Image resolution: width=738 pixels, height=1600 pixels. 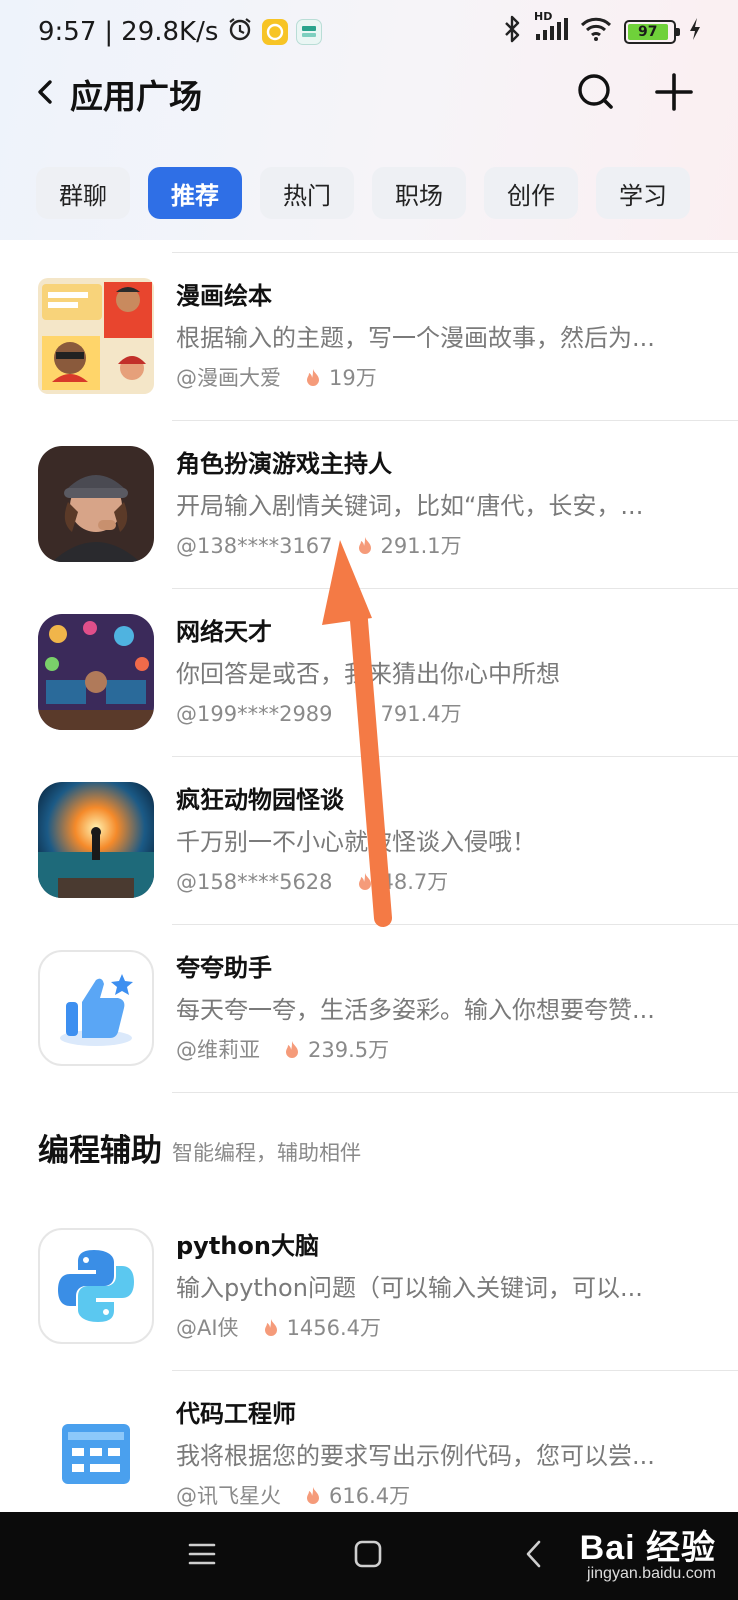 I want to click on charging-icon, so click(x=695, y=32).